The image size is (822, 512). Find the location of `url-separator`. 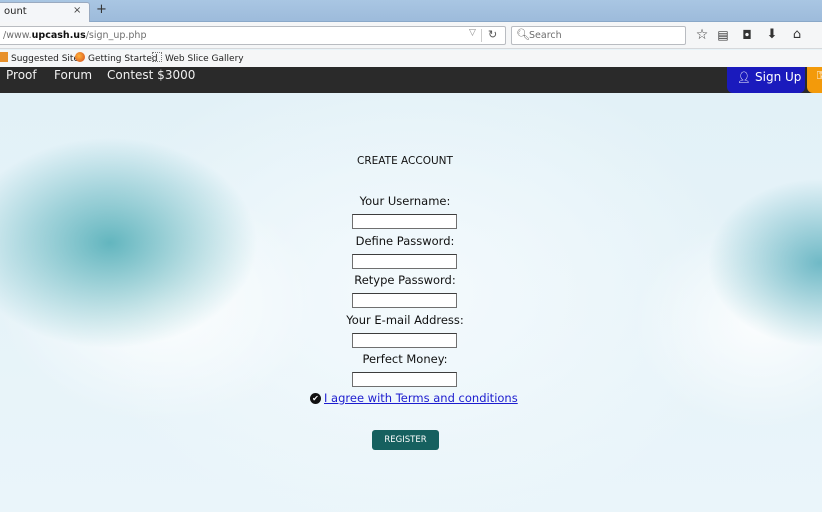

url-separator is located at coordinates (481, 35).